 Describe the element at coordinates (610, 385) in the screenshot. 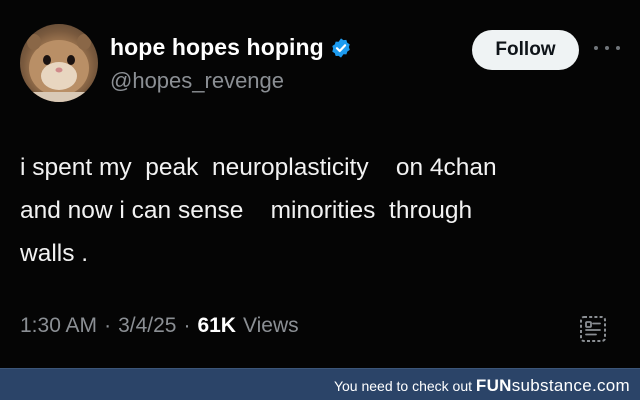

I see `footer-brand-suffix: .com` at that location.